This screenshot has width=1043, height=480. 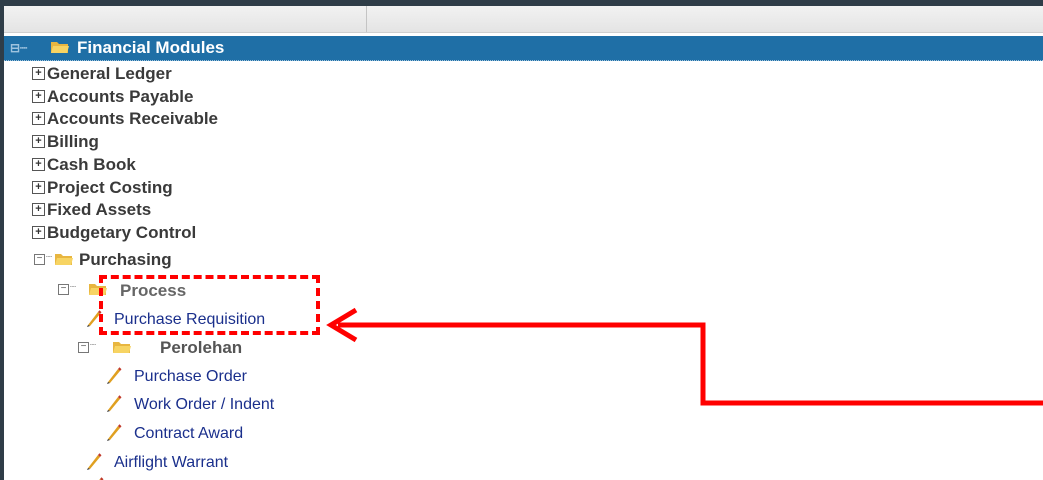 I want to click on callout-arrow, so click(x=684, y=356).